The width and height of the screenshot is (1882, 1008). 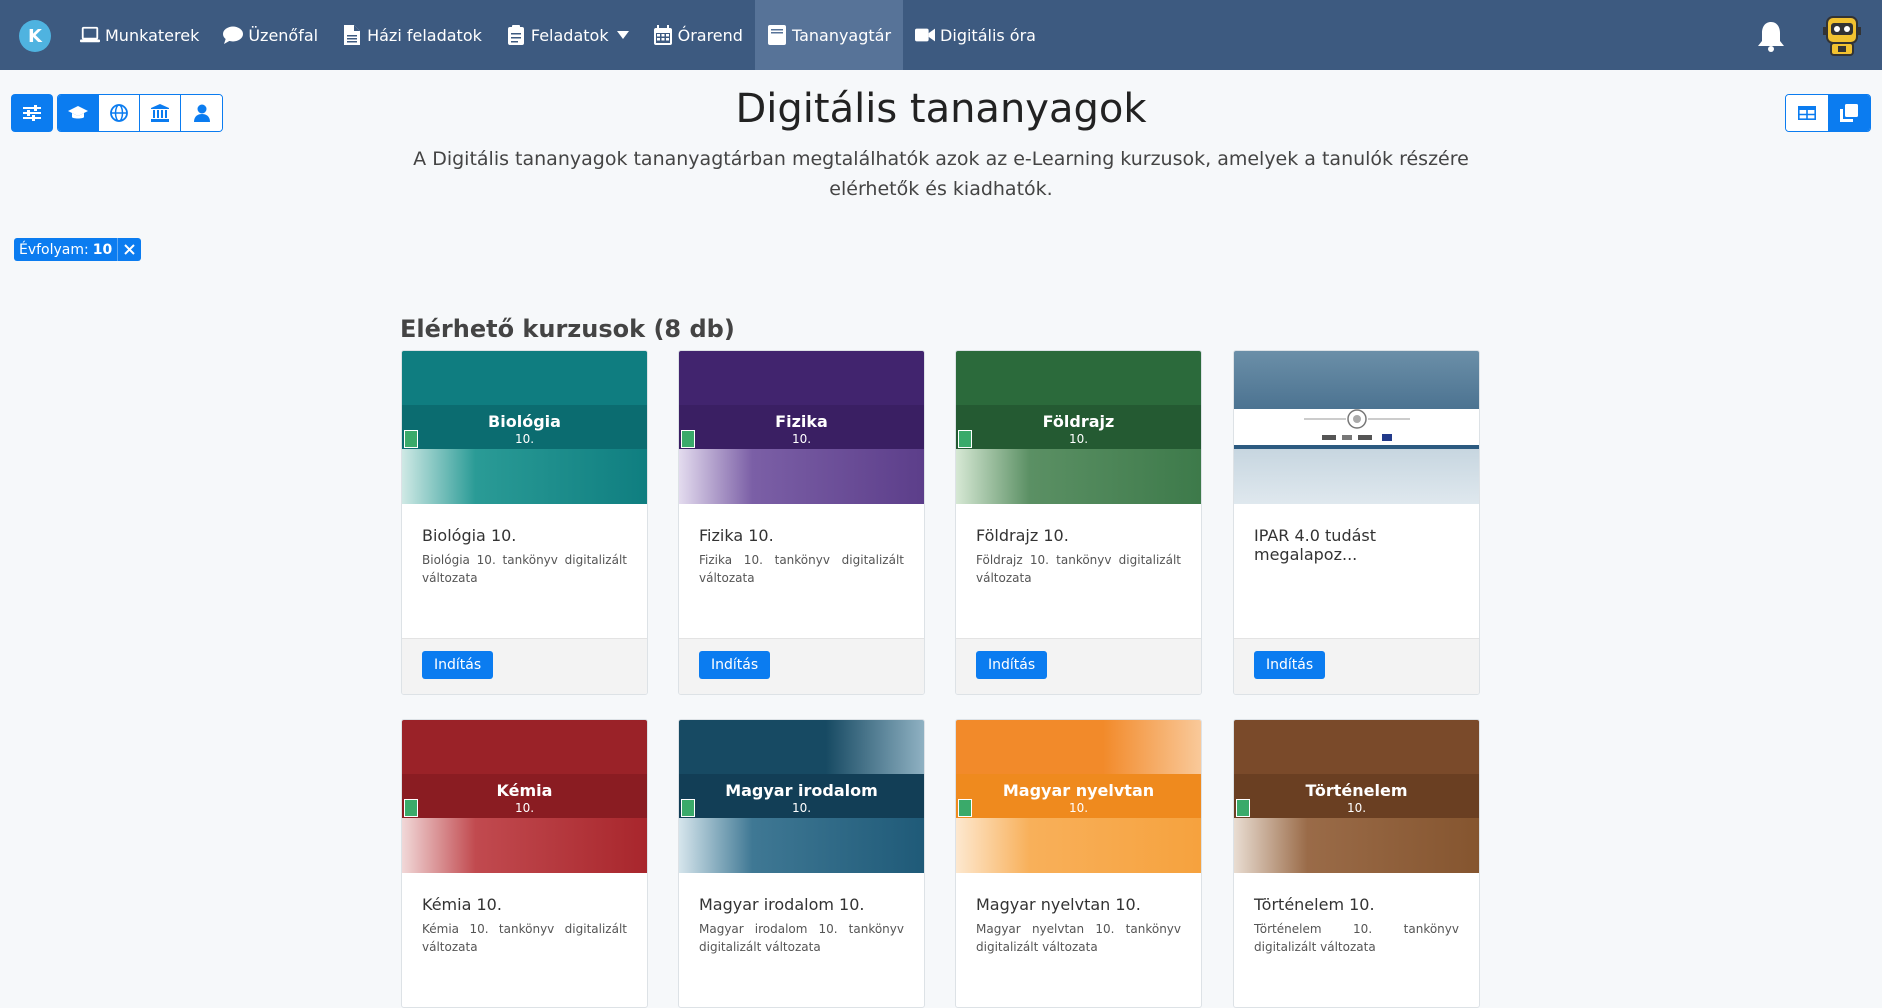 I want to click on chip-label-wrap: Évfolyam: 10, so click(x=65, y=249).